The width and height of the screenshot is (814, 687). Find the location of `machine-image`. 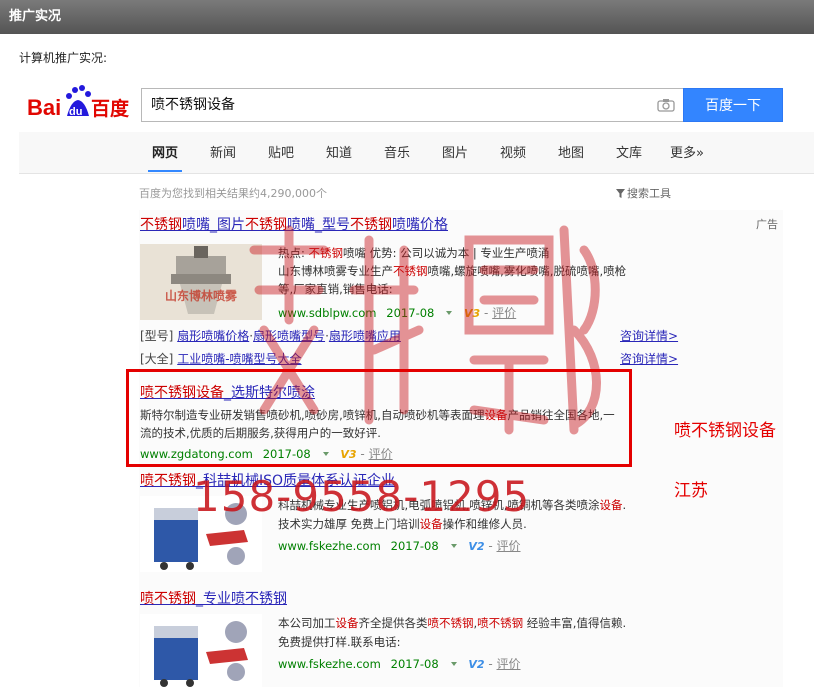

machine-image is located at coordinates (201, 650).